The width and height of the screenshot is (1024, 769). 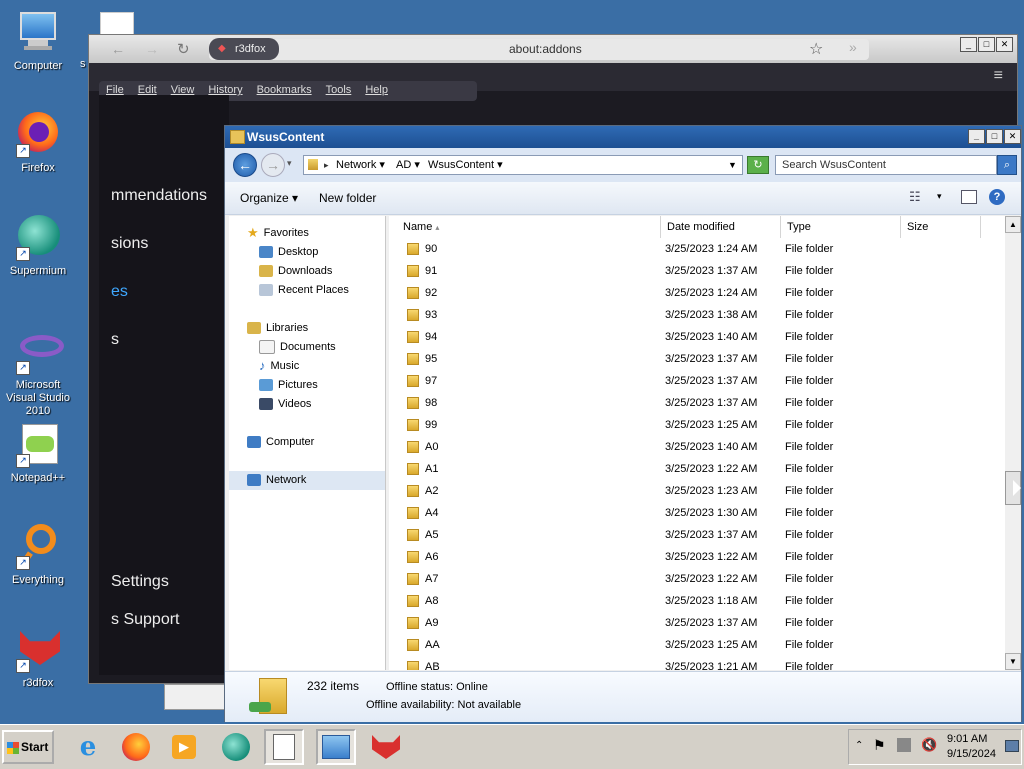 What do you see at coordinates (967, 739) in the screenshot?
I see `clock-time: 9:01 AM` at bounding box center [967, 739].